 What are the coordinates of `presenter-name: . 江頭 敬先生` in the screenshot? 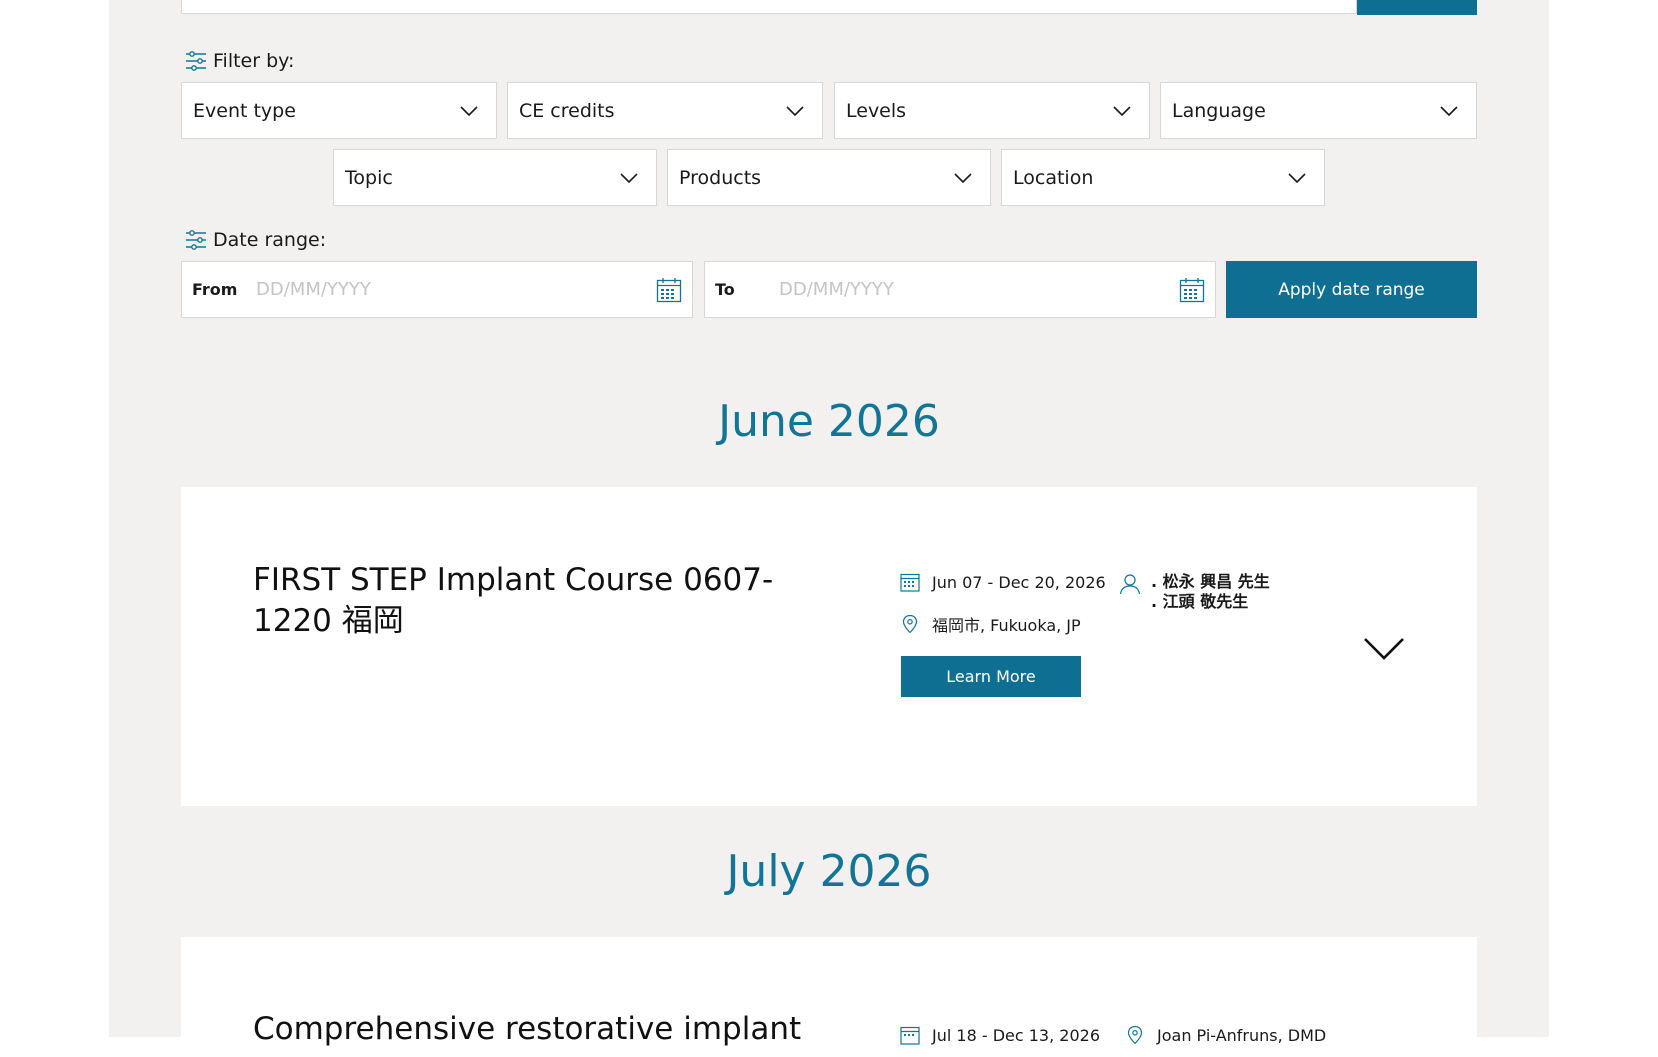 It's located at (1200, 601).